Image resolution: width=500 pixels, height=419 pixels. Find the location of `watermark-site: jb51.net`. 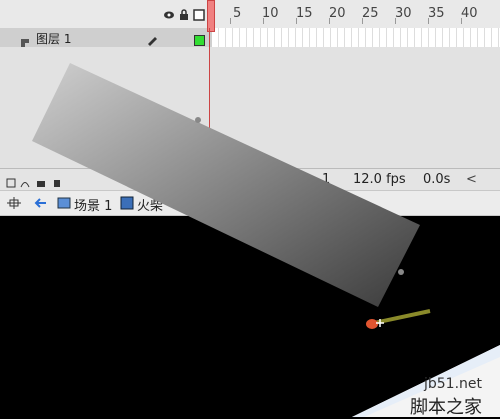

watermark-site: jb51.net is located at coordinates (453, 384).